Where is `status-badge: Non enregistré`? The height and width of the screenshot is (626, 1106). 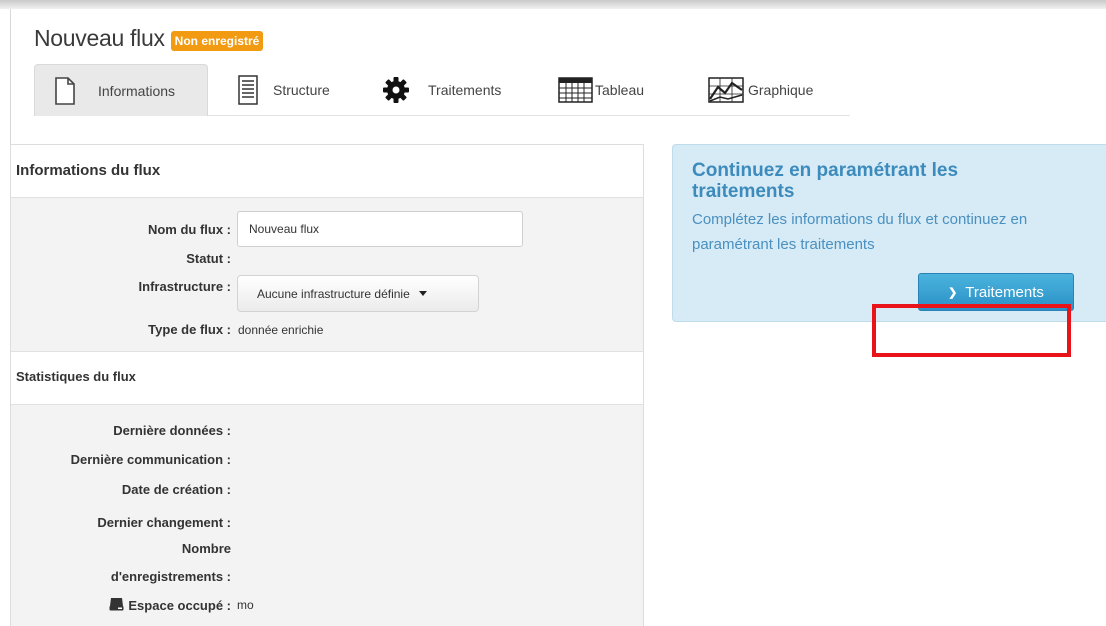 status-badge: Non enregistré is located at coordinates (217, 40).